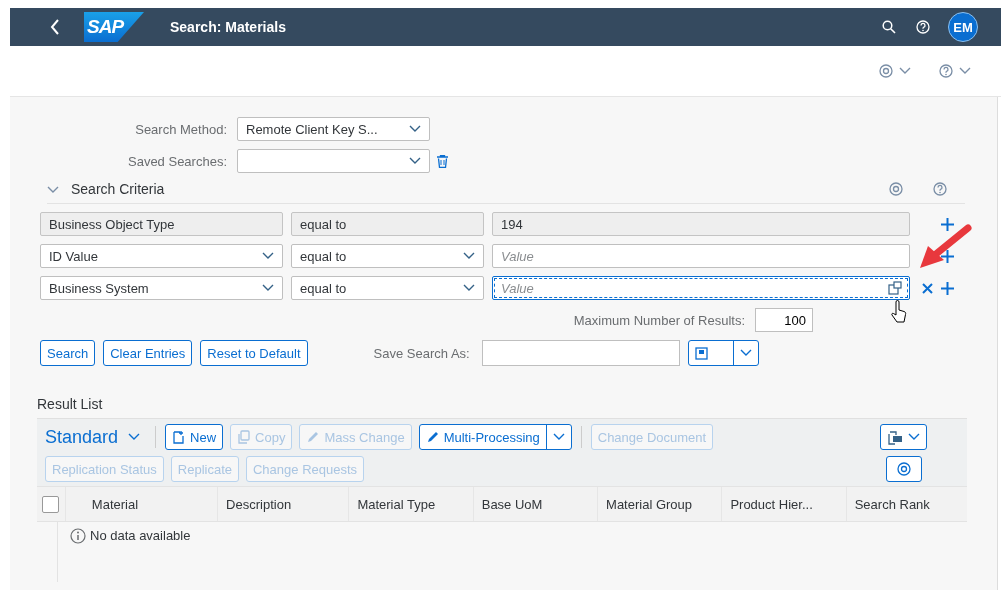 Image resolution: width=1001 pixels, height=590 pixels. I want to click on criteria-field-dropdown: Business System, so click(161, 288).